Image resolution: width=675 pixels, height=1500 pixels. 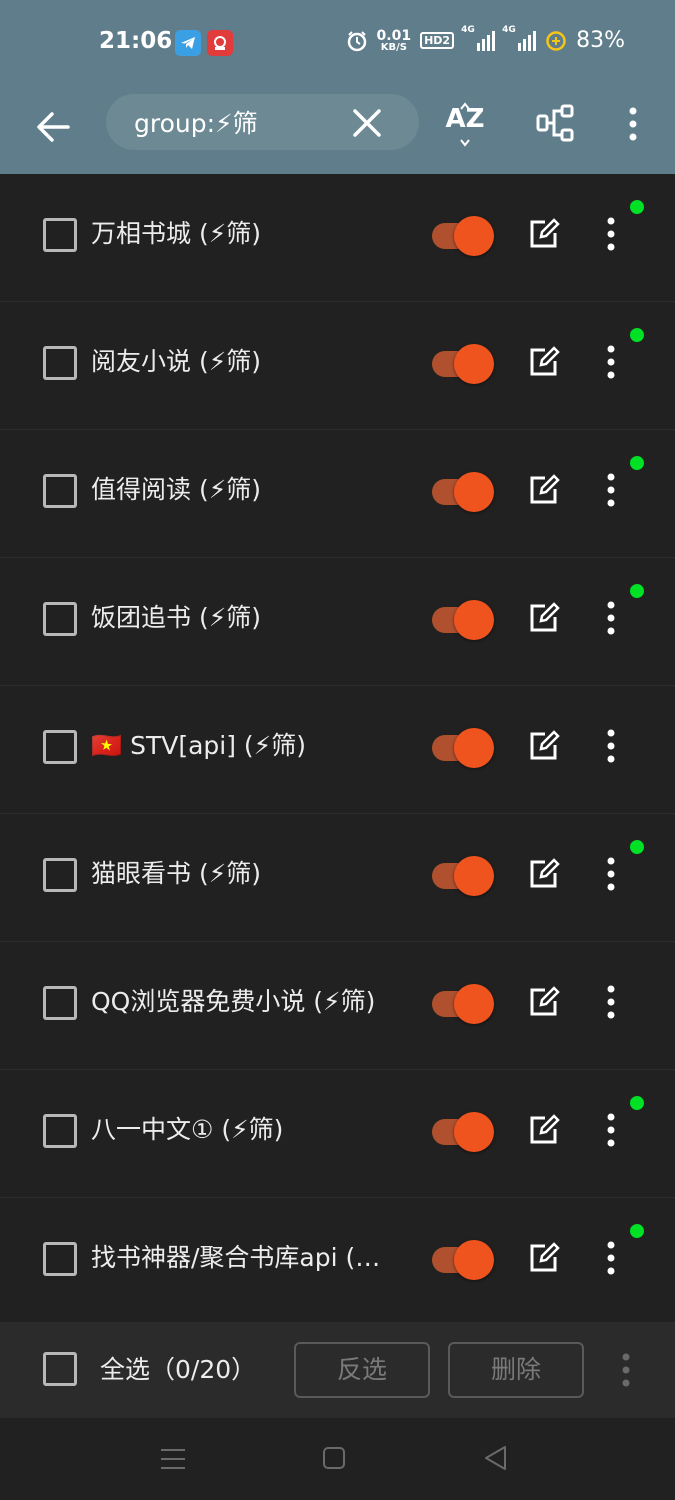 What do you see at coordinates (176, 873) in the screenshot?
I see `source-name: 猫眼看书 (⚡筛)` at bounding box center [176, 873].